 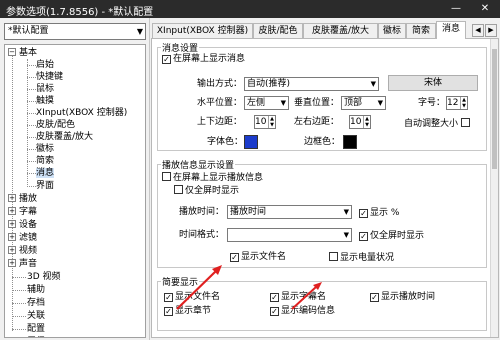 What do you see at coordinates (206, 190) in the screenshot?
I see `fullscreen-only-checkbox: 仅全屏时显示` at bounding box center [206, 190].